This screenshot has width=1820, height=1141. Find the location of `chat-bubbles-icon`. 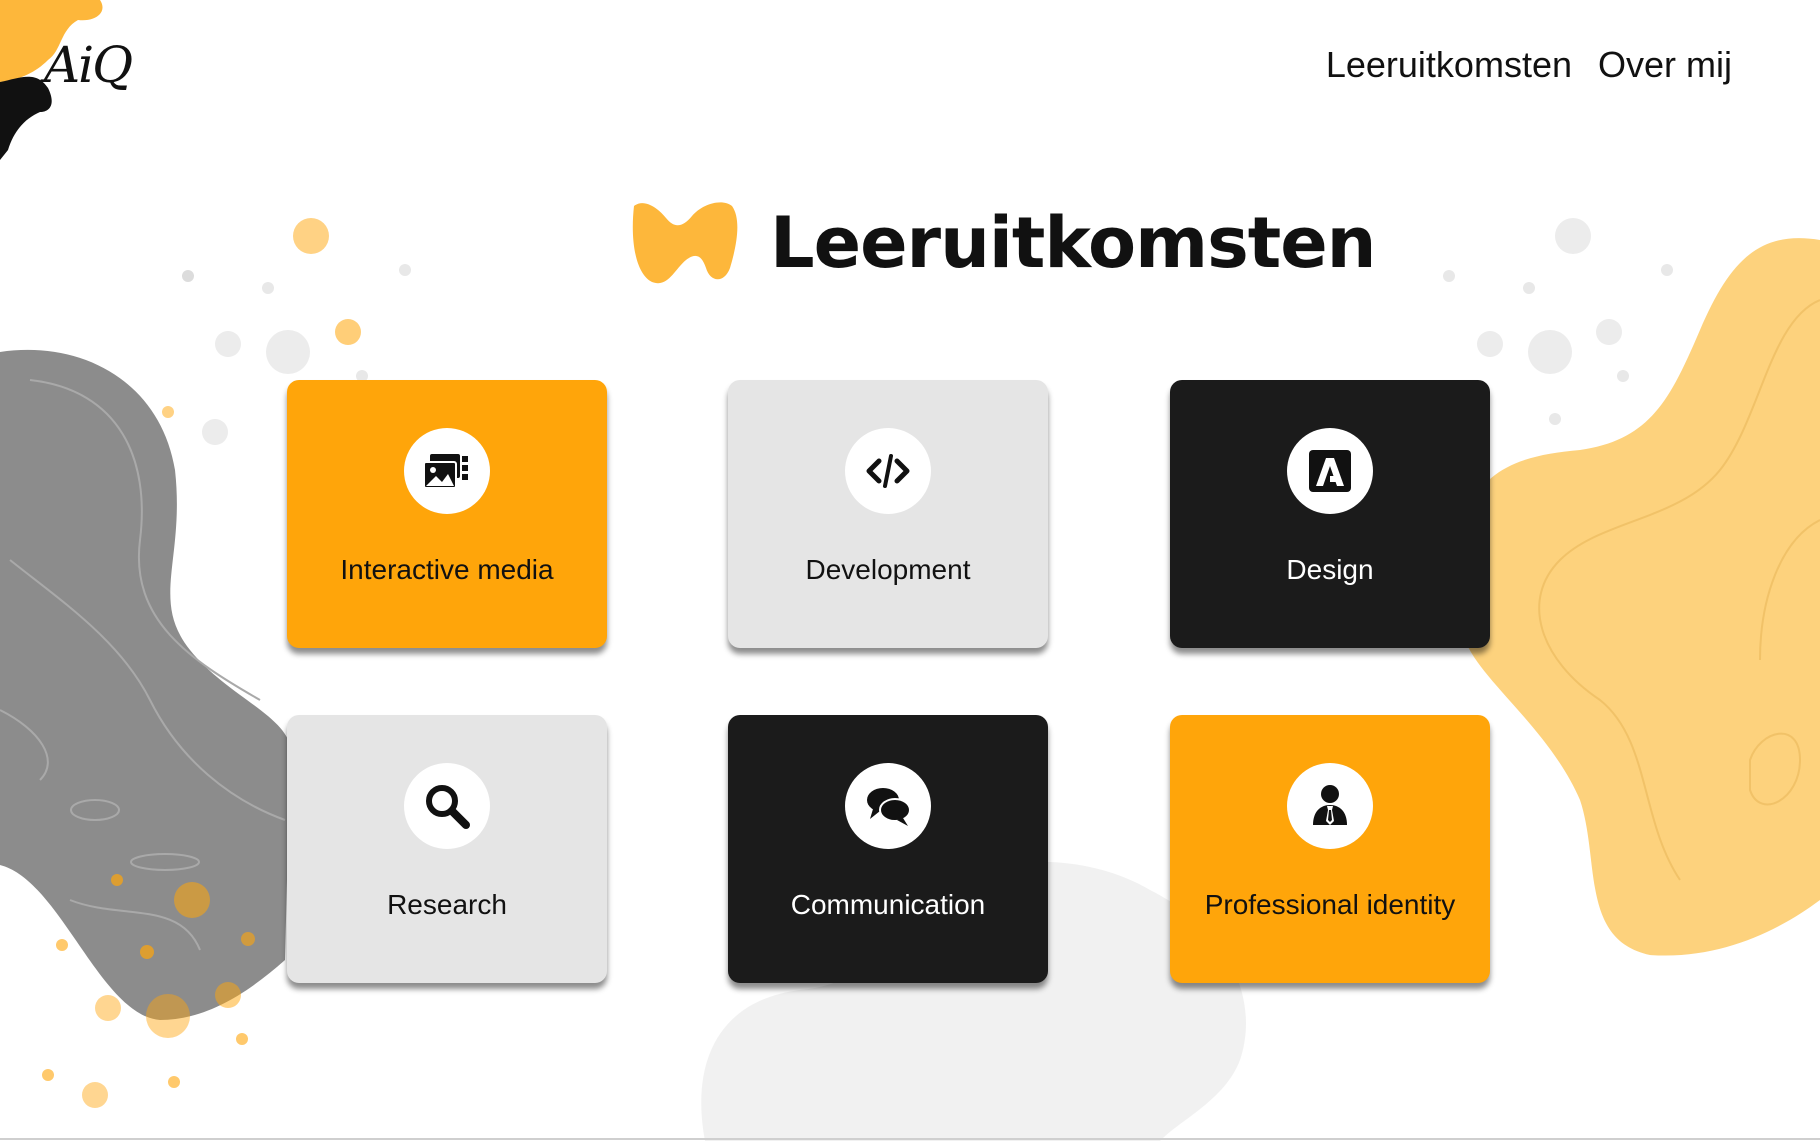

chat-bubbles-icon is located at coordinates (889, 807).